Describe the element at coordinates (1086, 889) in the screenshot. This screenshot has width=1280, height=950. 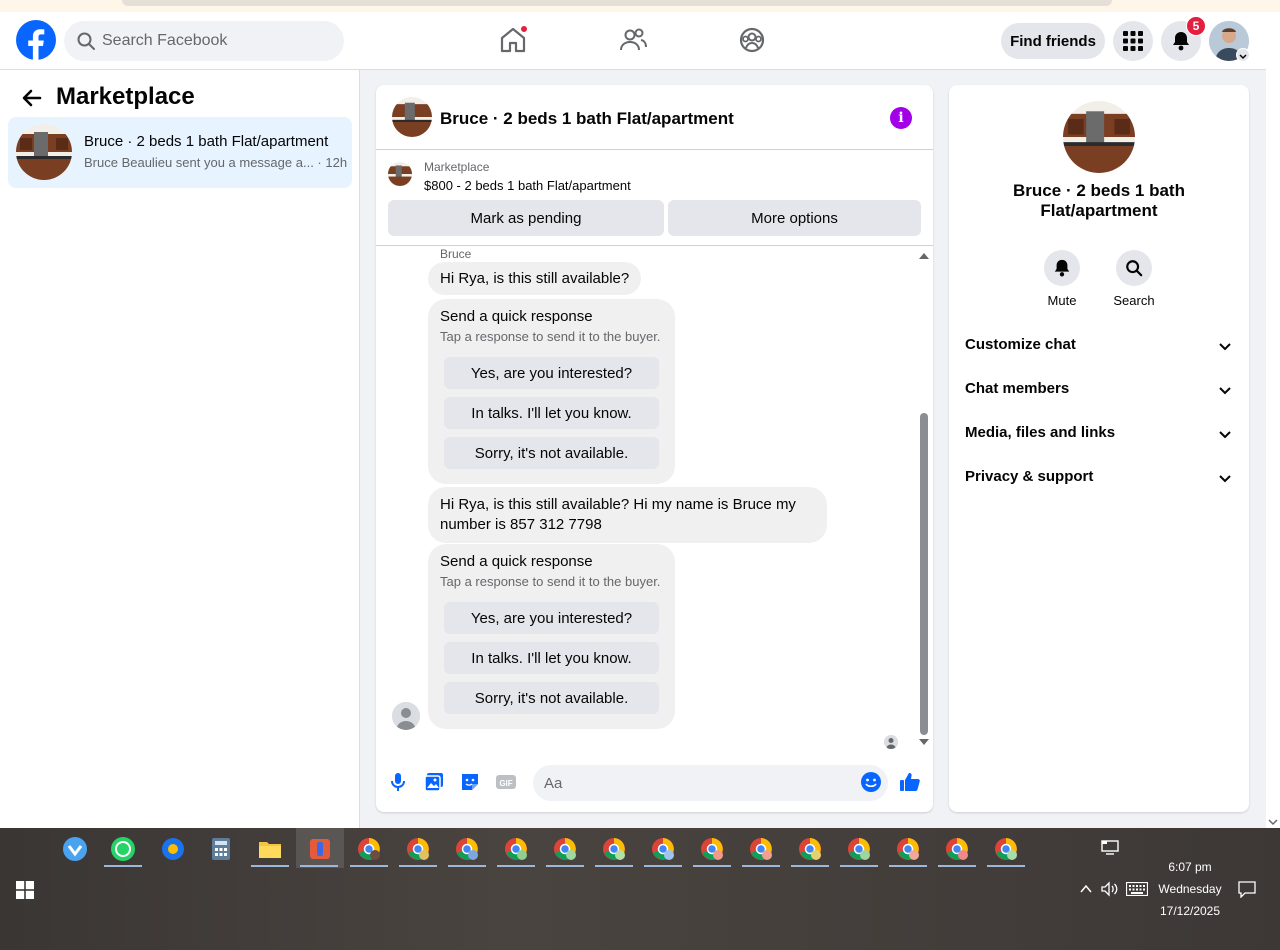
I see `chevron-up-icon` at that location.